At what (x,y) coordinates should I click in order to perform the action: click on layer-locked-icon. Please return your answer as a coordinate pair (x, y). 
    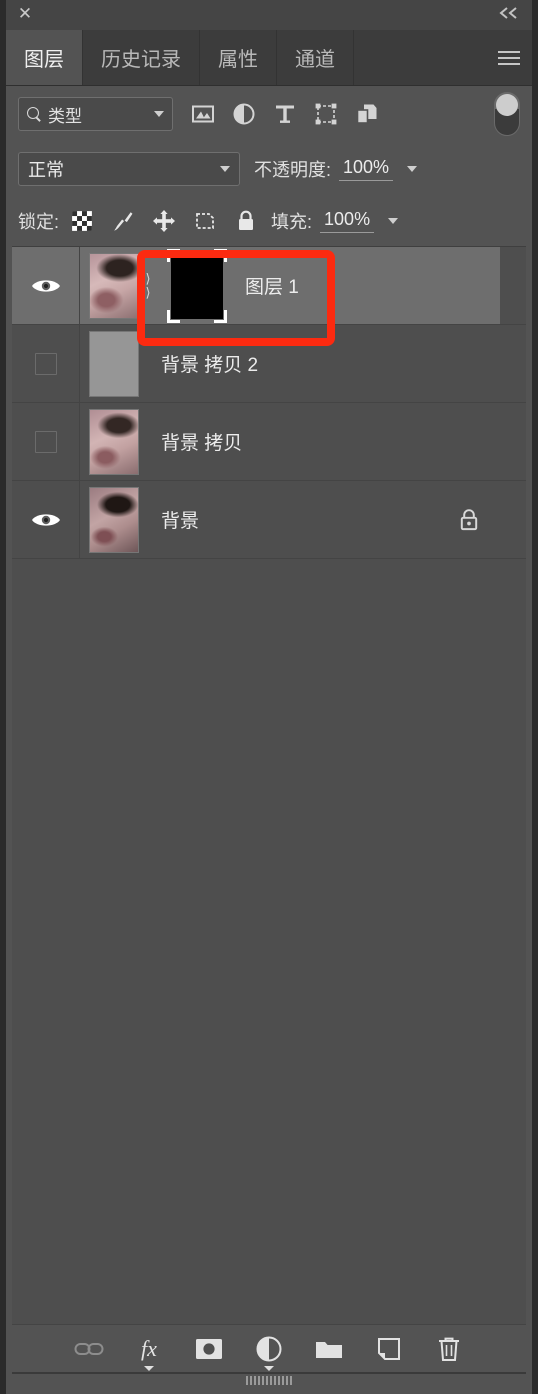
    Looking at the image, I should click on (469, 519).